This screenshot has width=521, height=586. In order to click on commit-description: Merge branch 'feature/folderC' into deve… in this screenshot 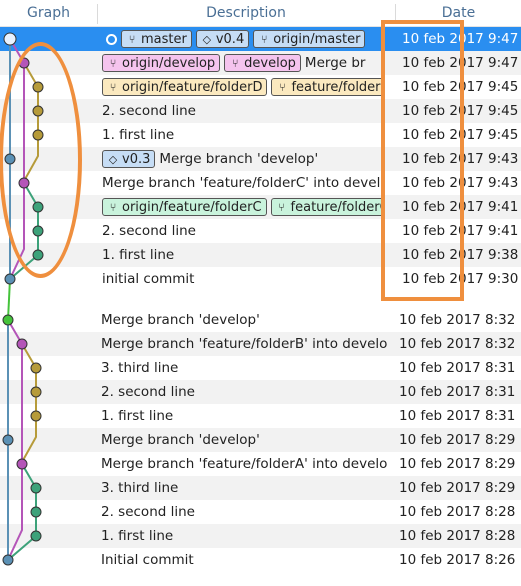, I will do `click(243, 183)`.